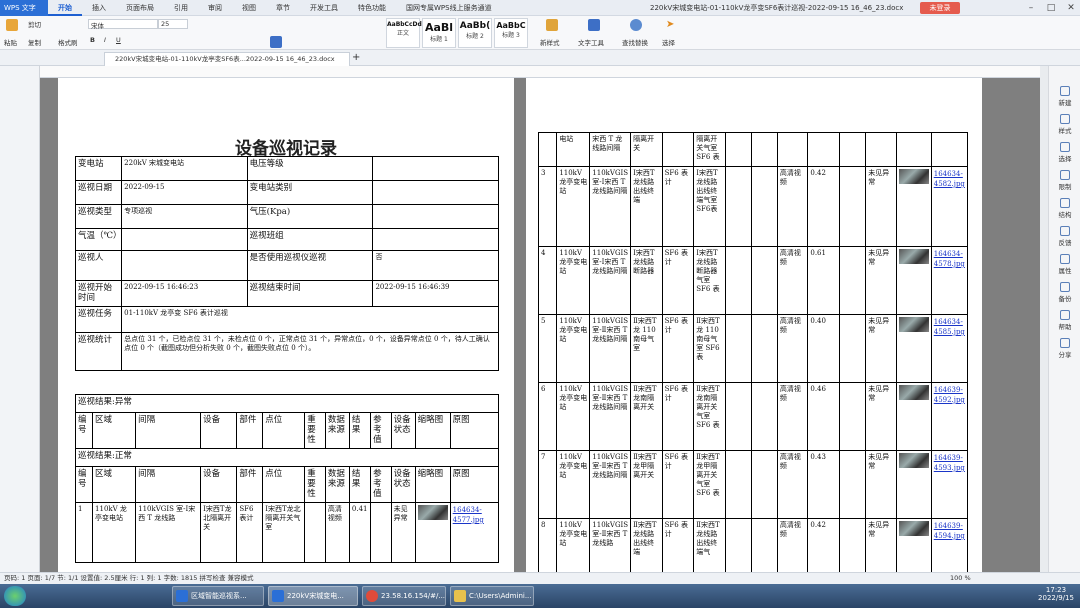 This screenshot has width=1080, height=608. Describe the element at coordinates (668, 42) in the screenshot. I see `select-button: 选择` at that location.